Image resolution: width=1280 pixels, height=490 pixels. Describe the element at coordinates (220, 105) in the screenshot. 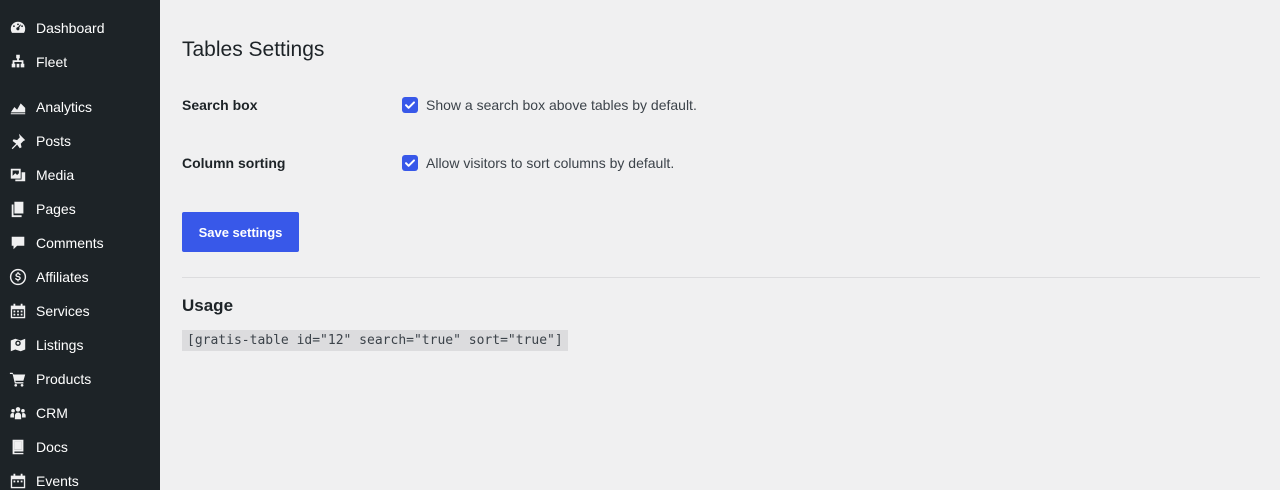

I see `setting-label: Search box` at that location.